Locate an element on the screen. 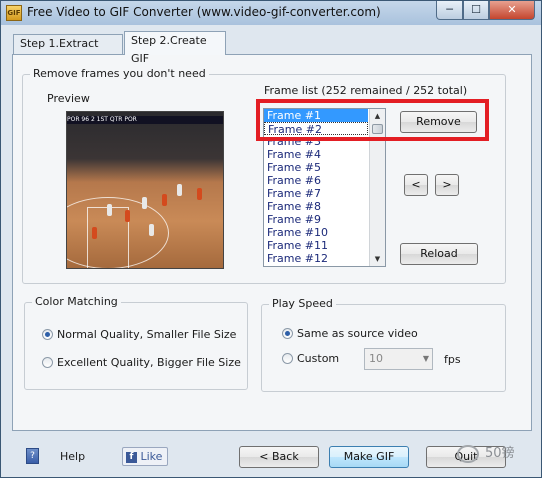 The height and width of the screenshot is (478, 542). preview-label: Preview is located at coordinates (68, 98).